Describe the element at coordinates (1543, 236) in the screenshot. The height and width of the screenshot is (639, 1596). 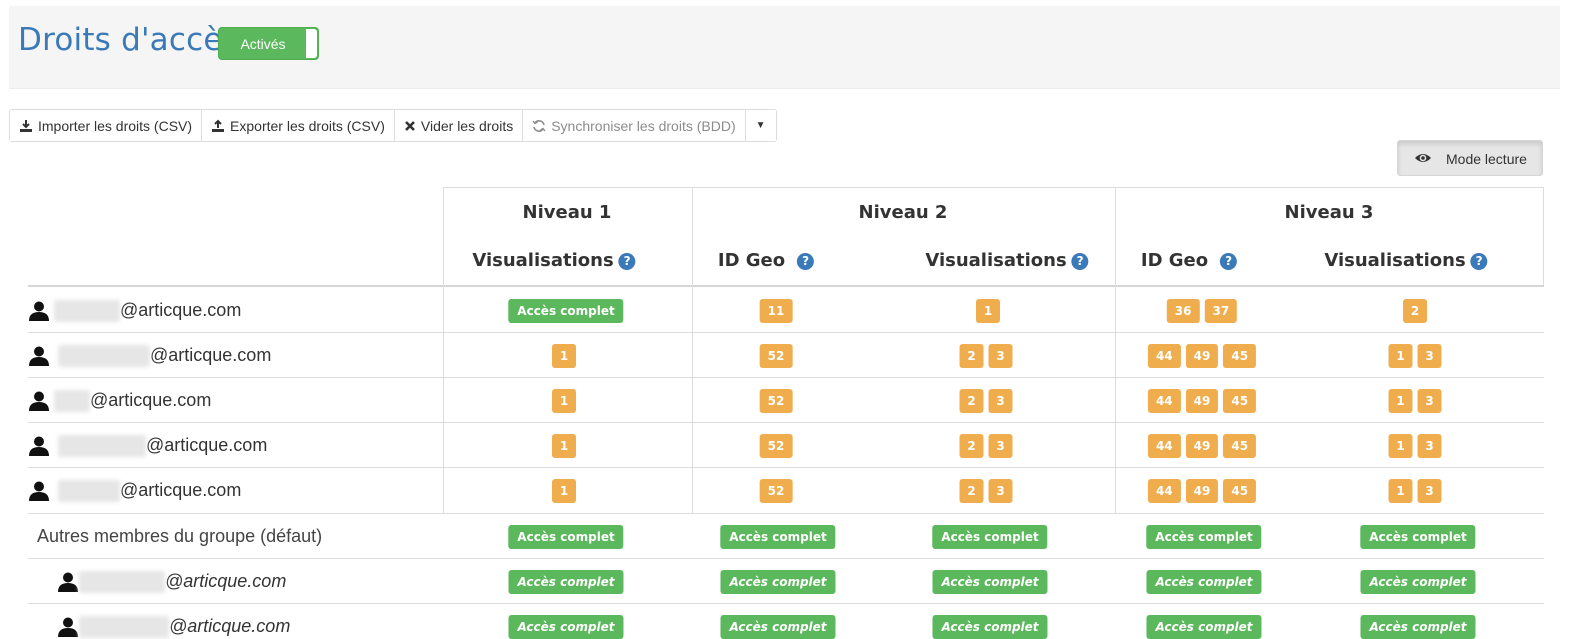
I see `header-divider` at that location.